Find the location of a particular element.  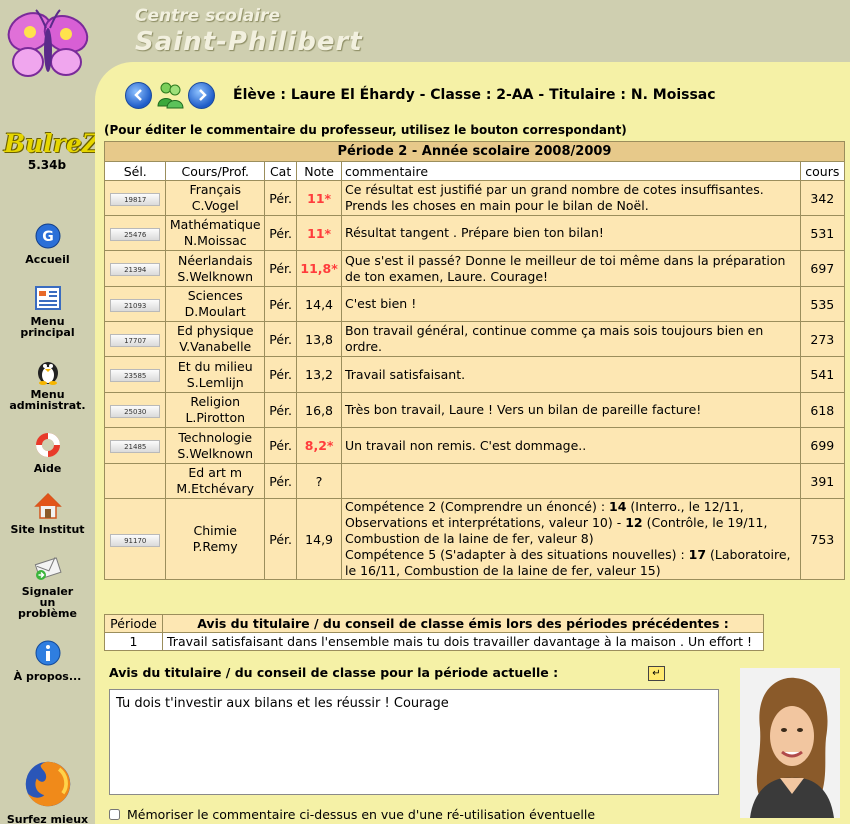

chevron-right-icon is located at coordinates (202, 95).